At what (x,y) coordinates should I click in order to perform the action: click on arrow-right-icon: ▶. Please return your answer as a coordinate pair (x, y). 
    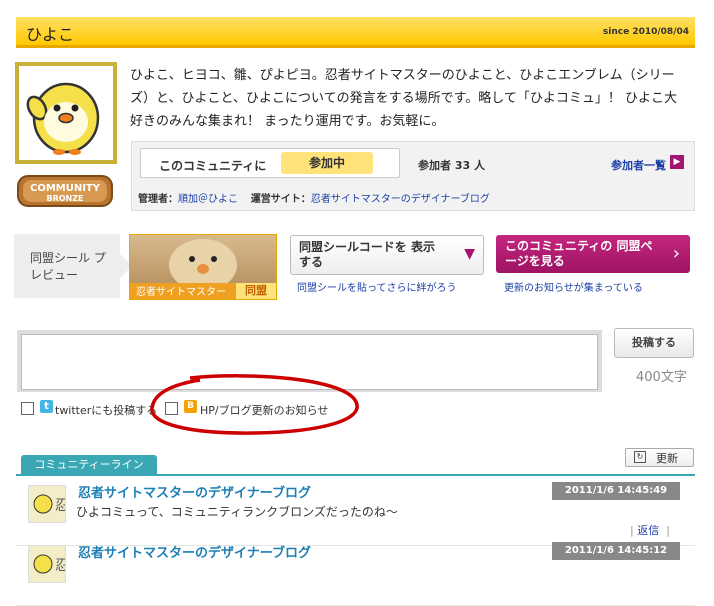
    Looking at the image, I should click on (677, 162).